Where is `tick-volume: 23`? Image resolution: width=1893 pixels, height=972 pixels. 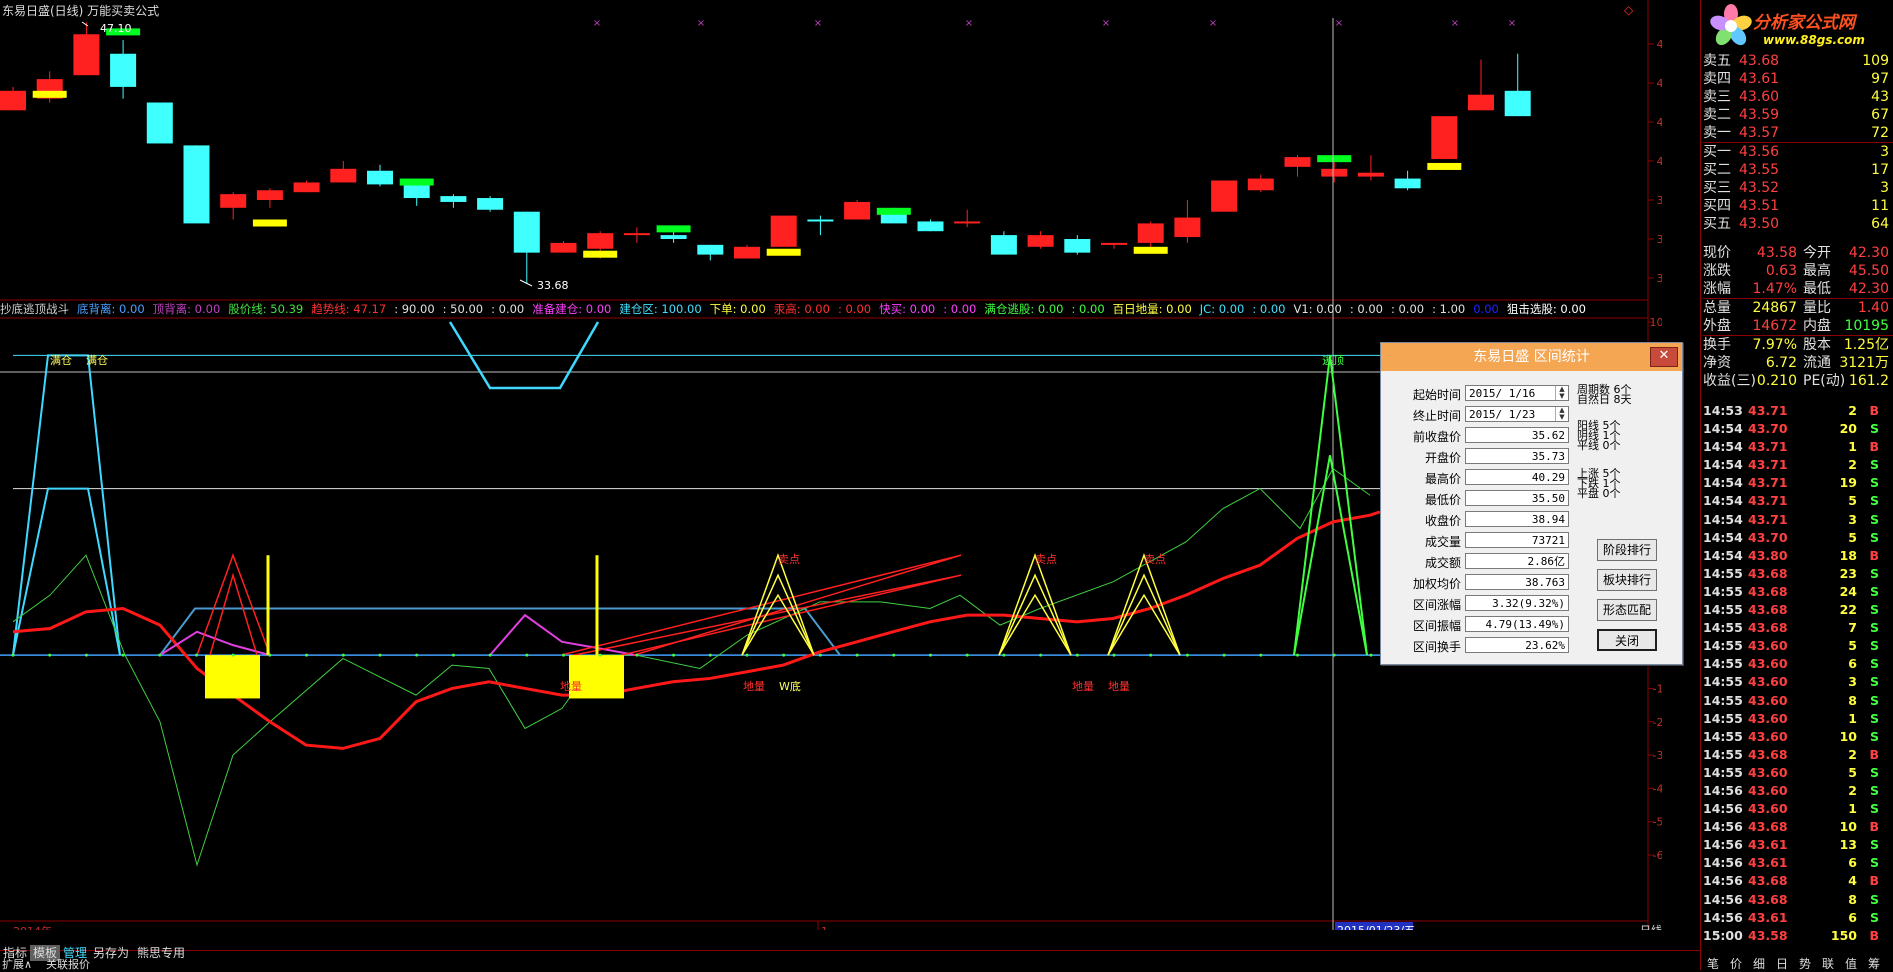 tick-volume: 23 is located at coordinates (1848, 573).